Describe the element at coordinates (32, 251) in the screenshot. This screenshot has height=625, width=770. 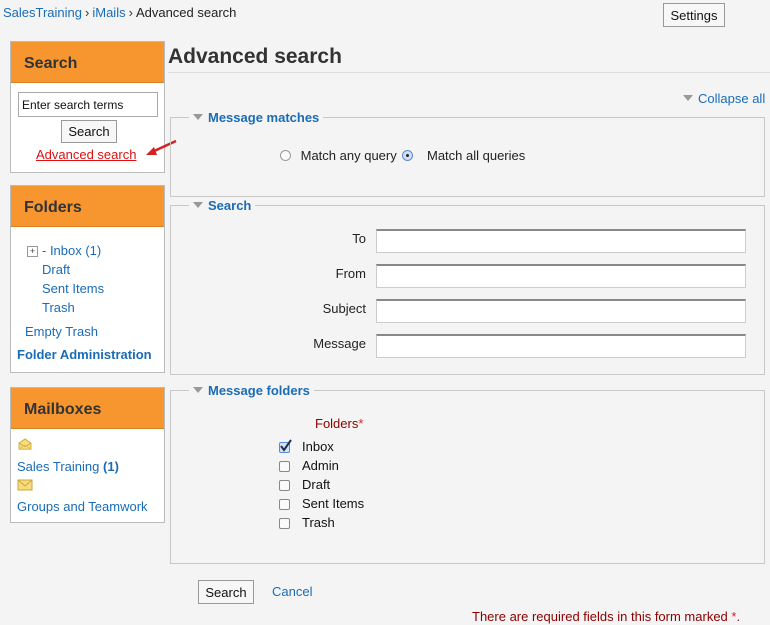
I see `expand-icon: +` at that location.